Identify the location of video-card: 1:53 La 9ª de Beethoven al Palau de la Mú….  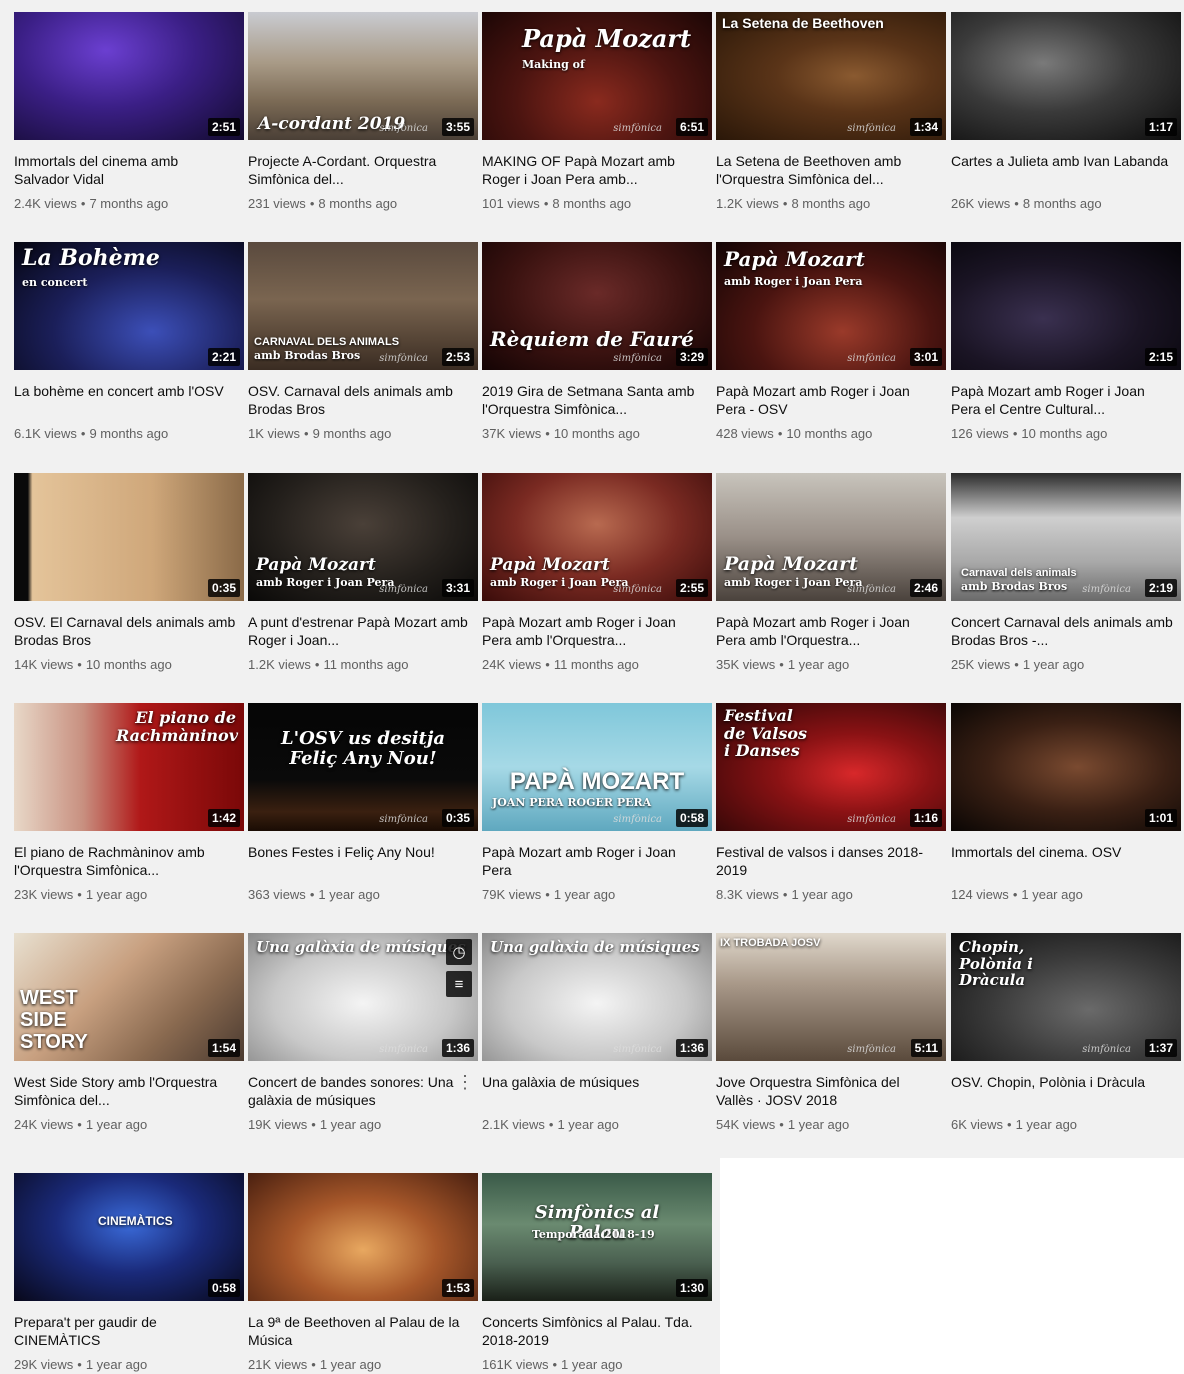
(363, 1272).